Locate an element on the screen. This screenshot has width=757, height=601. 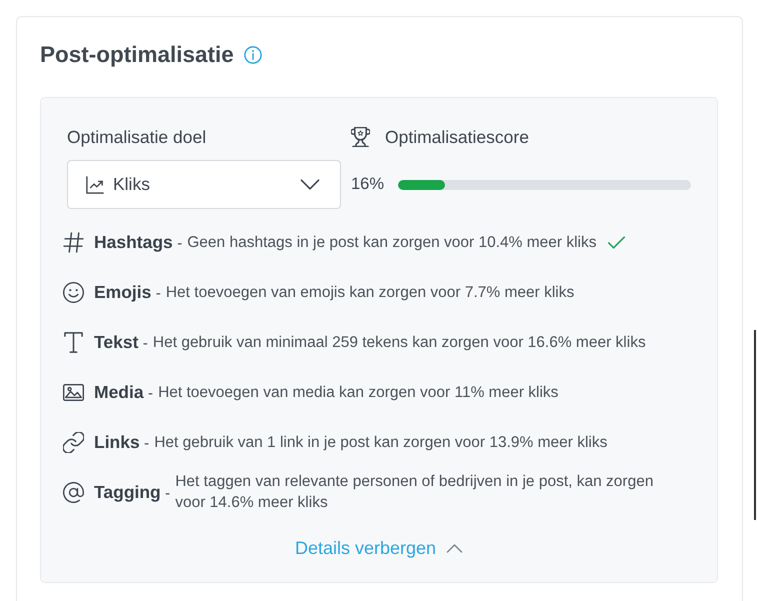
line-chart-icon is located at coordinates (95, 185).